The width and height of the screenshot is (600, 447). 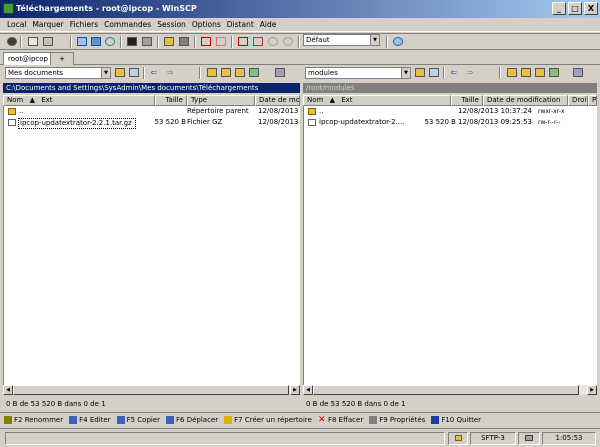 What do you see at coordinates (287, 42) in the screenshot?
I see `clear-selection-icon` at bounding box center [287, 42].